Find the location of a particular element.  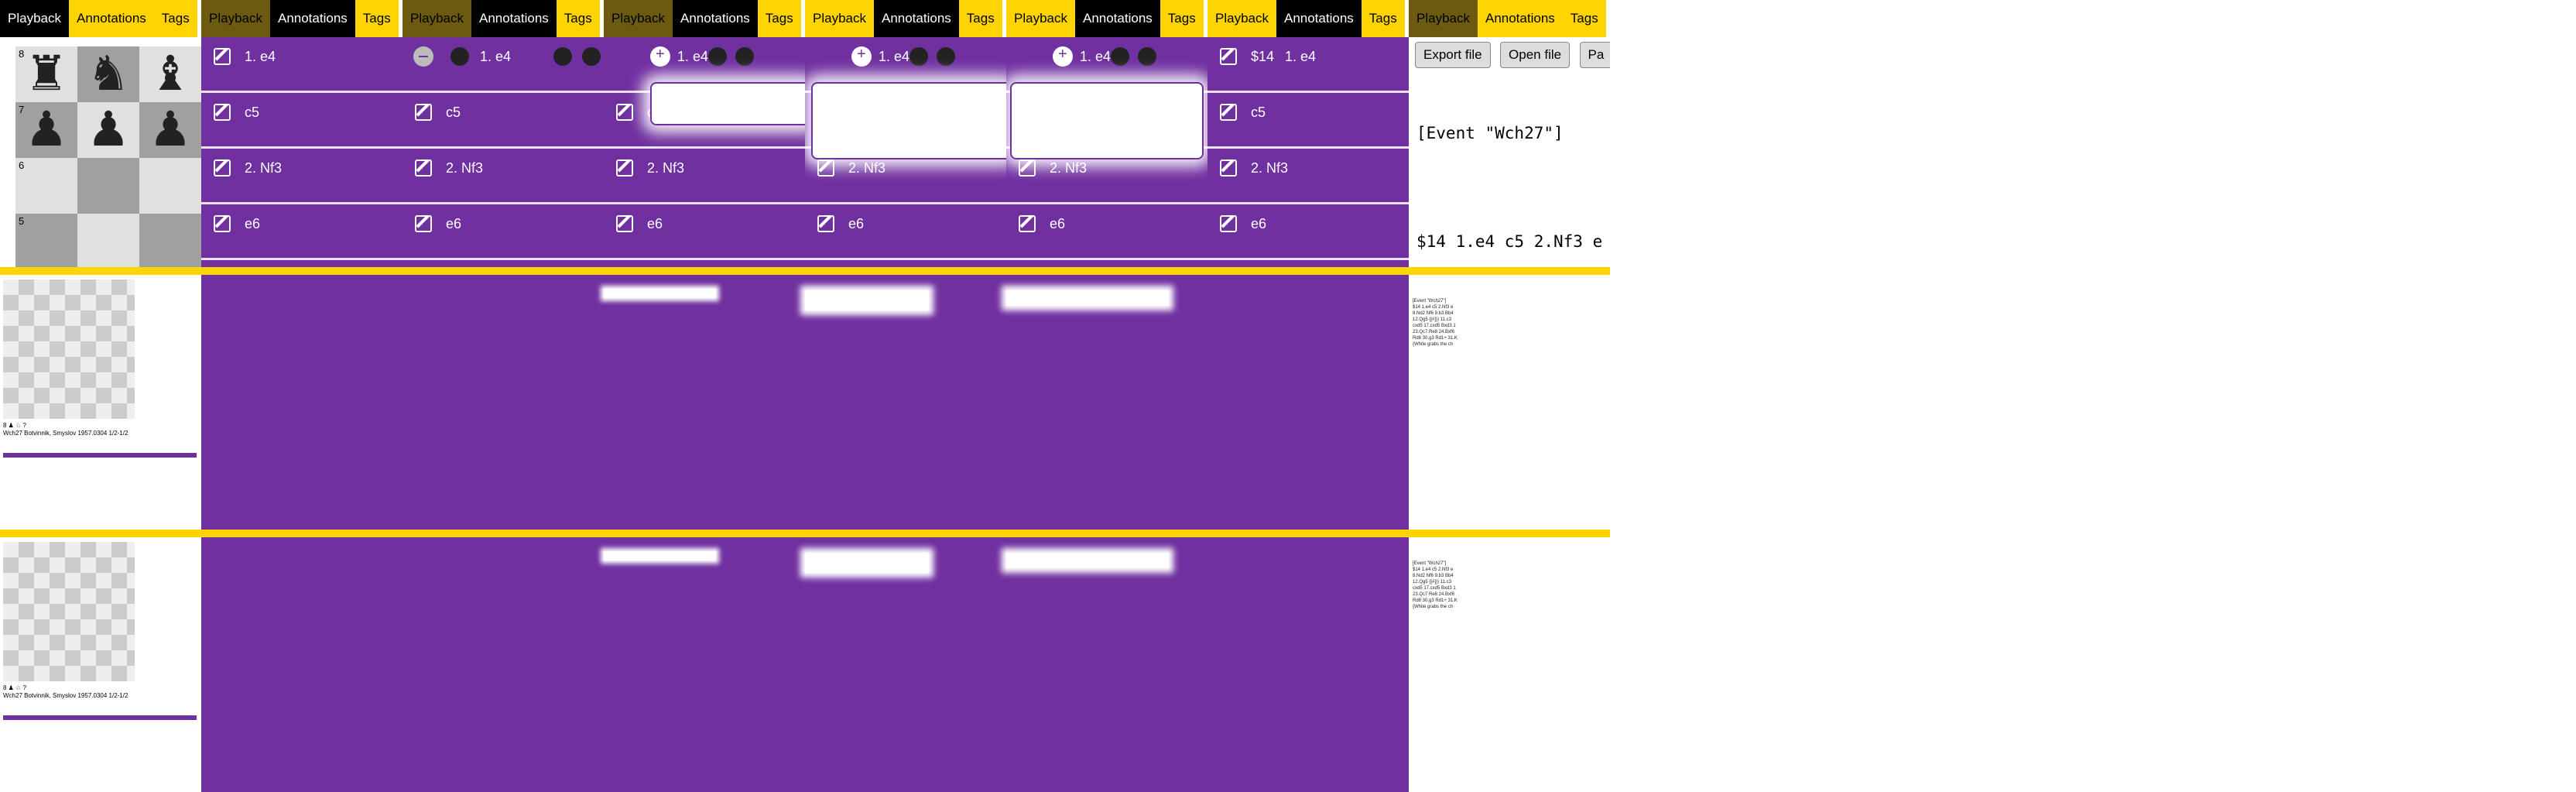

paste-button: Pa is located at coordinates (1595, 55).